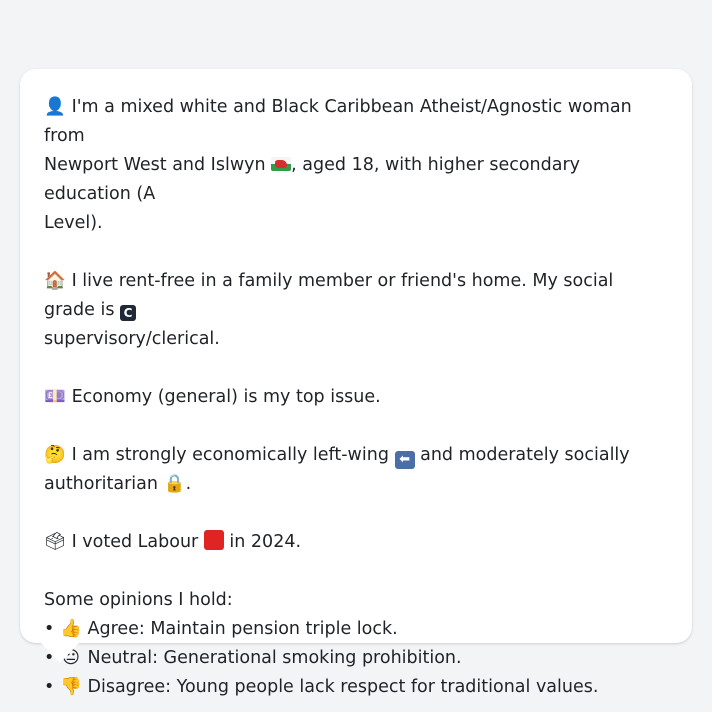 The width and height of the screenshot is (712, 712). Describe the element at coordinates (242, 629) in the screenshot. I see `opinion-text: Agree: Maintain pension triple lock.` at that location.